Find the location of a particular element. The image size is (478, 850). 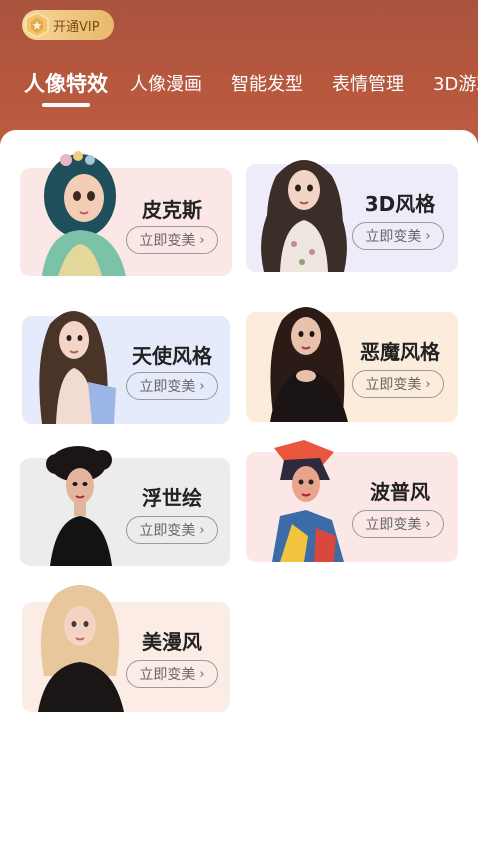

angel-portrait-image is located at coordinates (77, 367).